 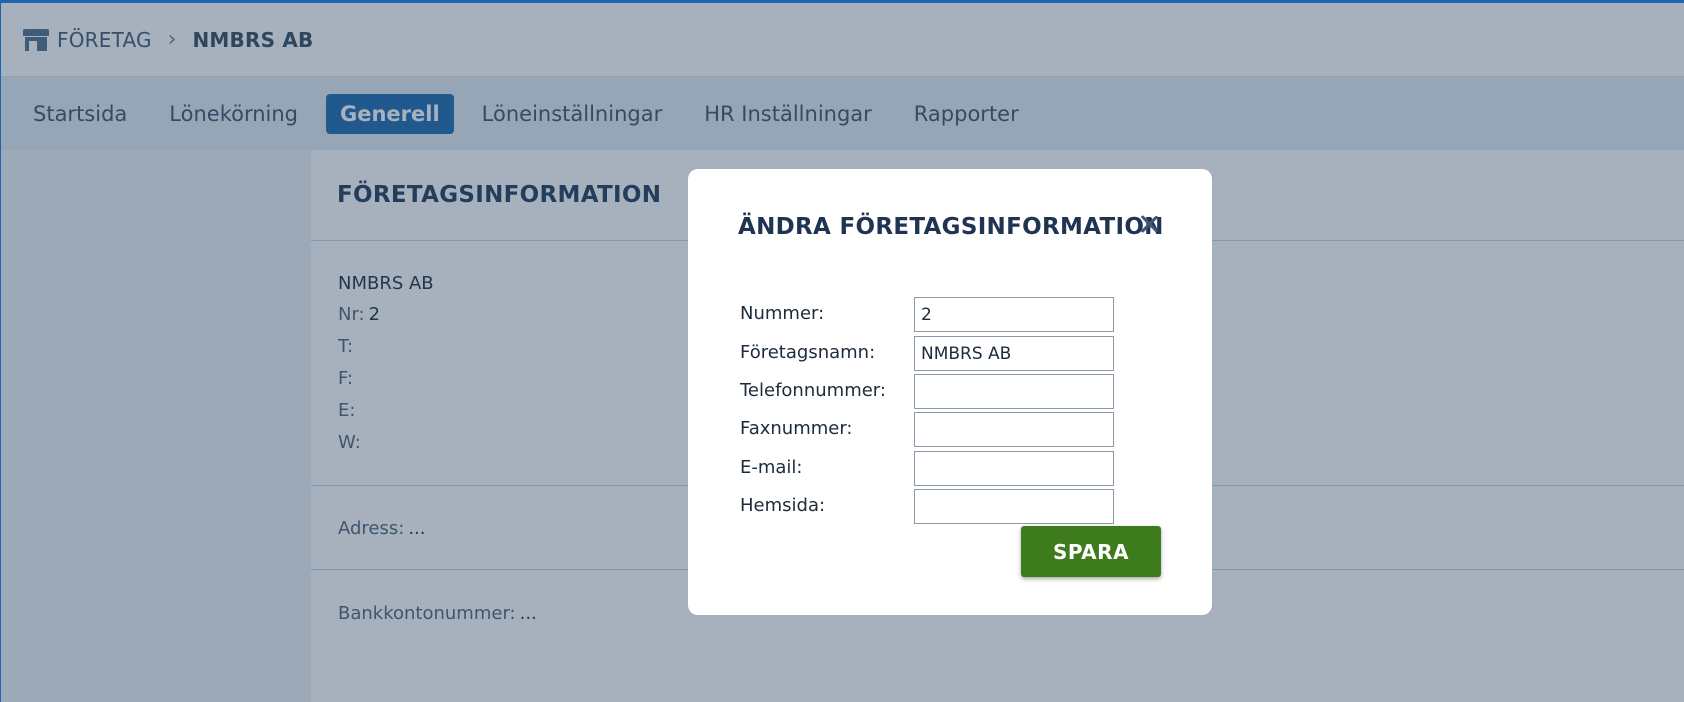 I want to click on field-label-fax: Faxnummer:, so click(x=796, y=428).